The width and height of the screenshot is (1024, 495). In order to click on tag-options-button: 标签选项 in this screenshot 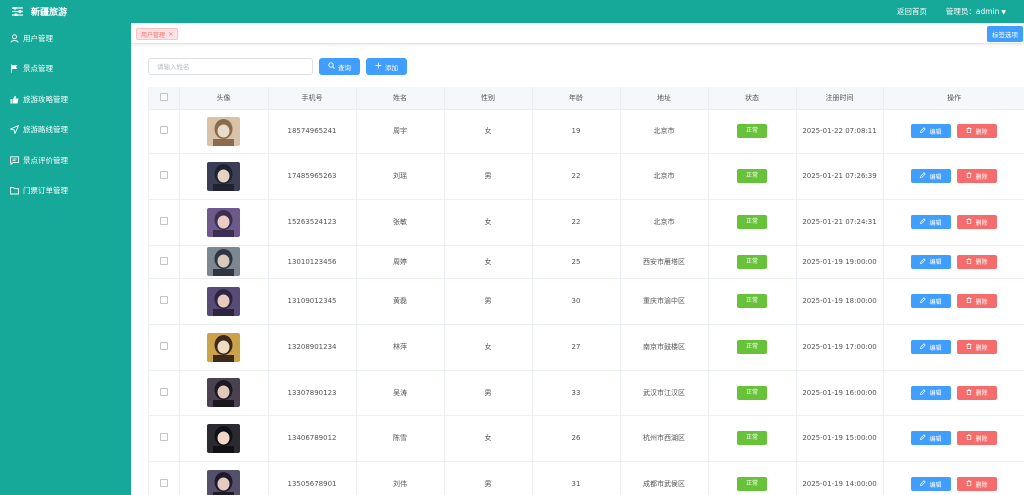, I will do `click(1005, 34)`.